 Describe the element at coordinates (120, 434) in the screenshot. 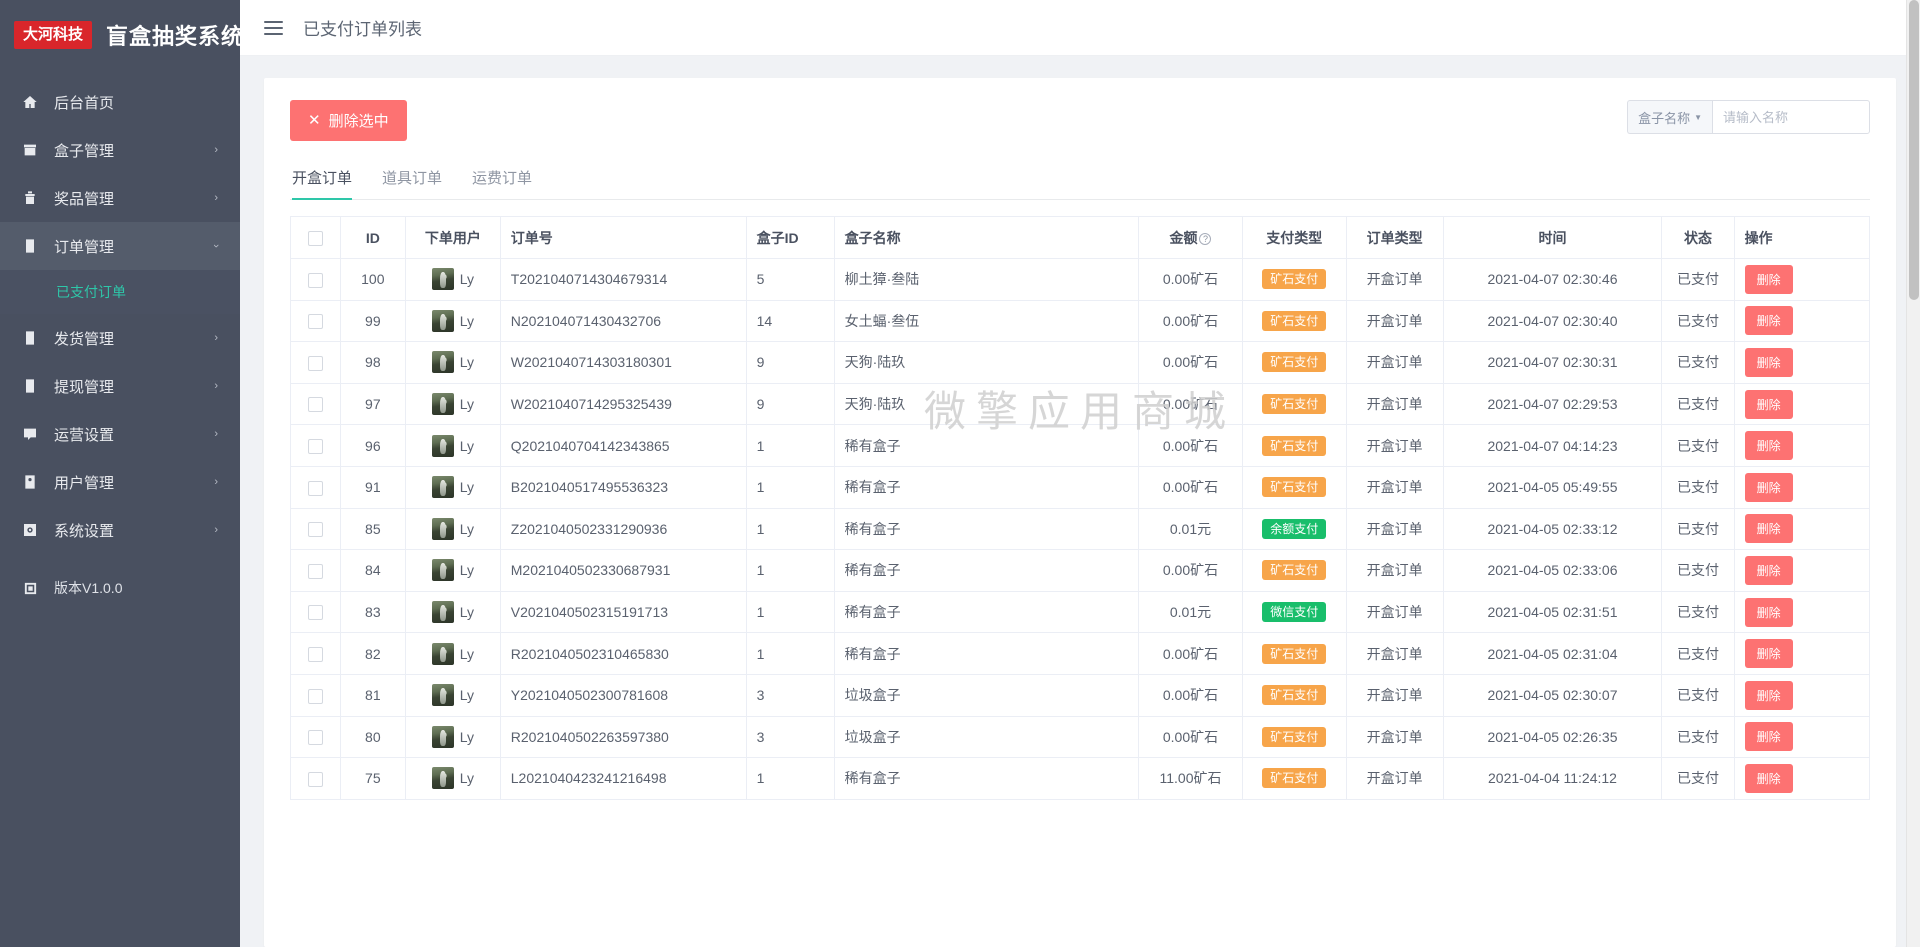

I see `sidebar-item-operation-settings: 运营设置 ›` at that location.